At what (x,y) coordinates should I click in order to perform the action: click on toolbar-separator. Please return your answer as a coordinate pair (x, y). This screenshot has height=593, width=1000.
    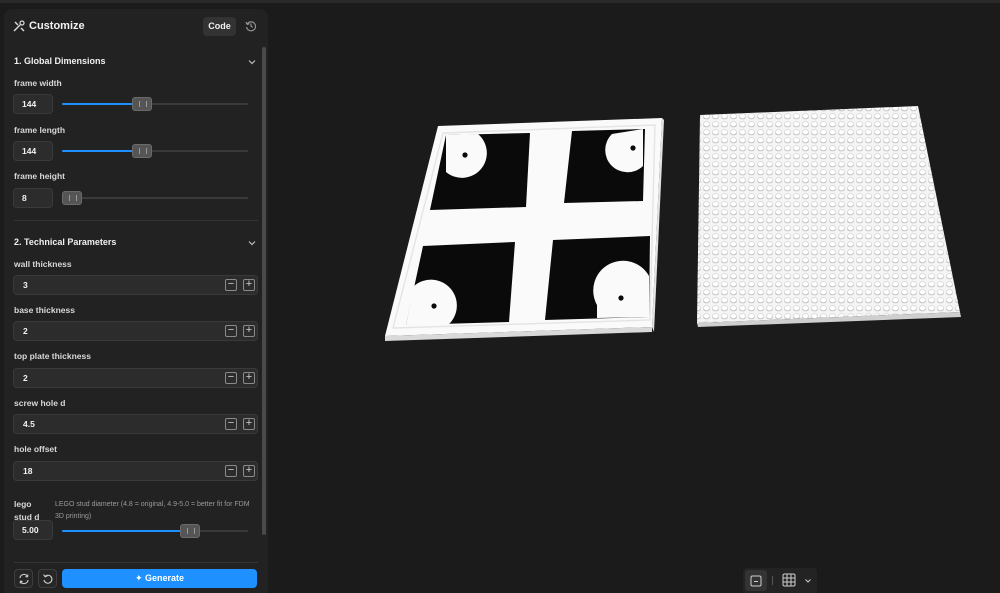
    Looking at the image, I should click on (772, 580).